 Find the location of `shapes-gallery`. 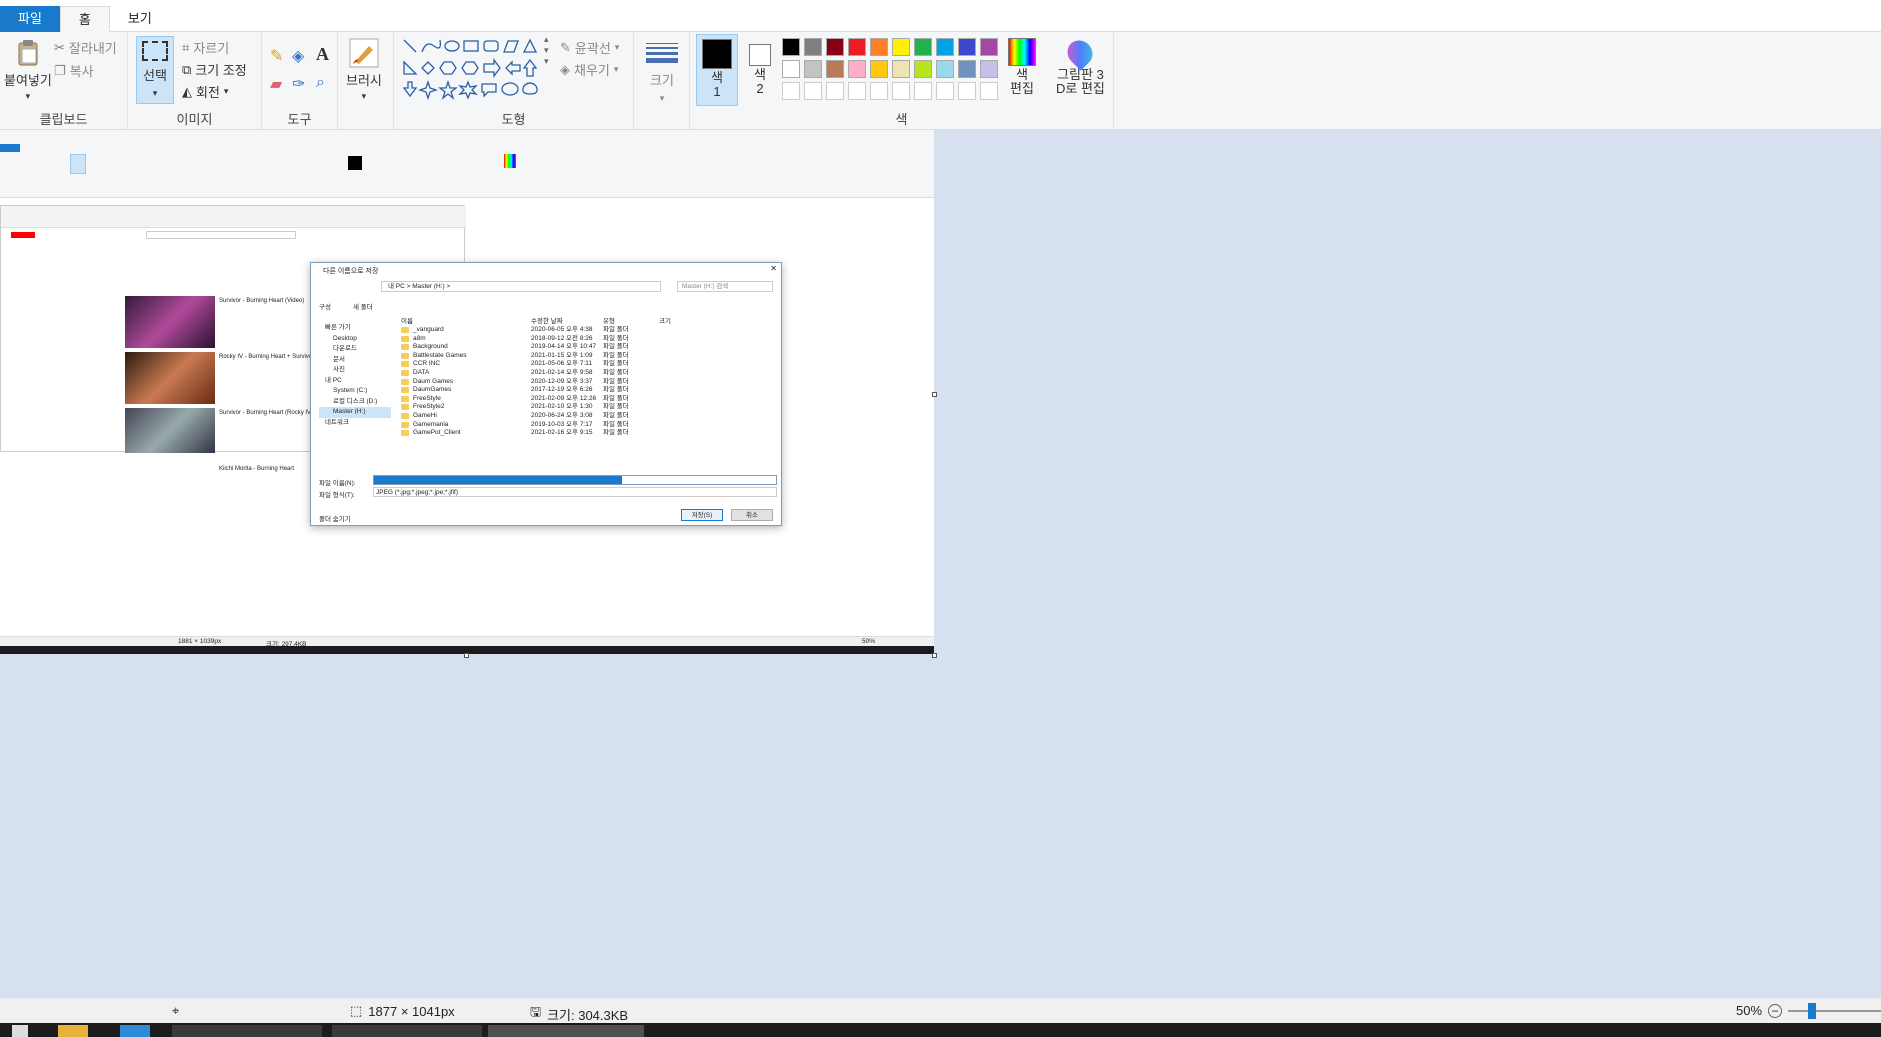

shapes-gallery is located at coordinates (477, 69).